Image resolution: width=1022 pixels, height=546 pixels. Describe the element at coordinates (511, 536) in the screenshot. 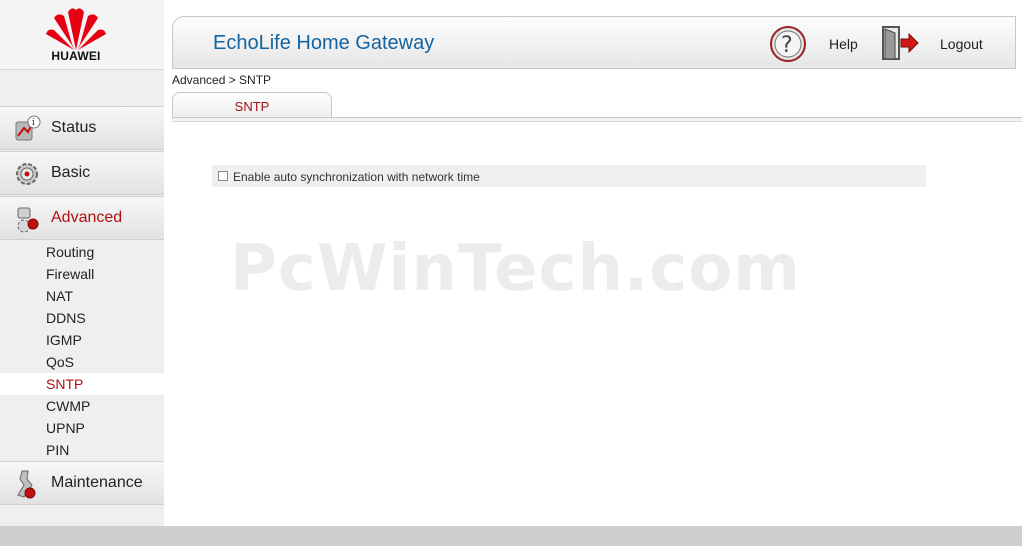

I see `footer-bar` at that location.